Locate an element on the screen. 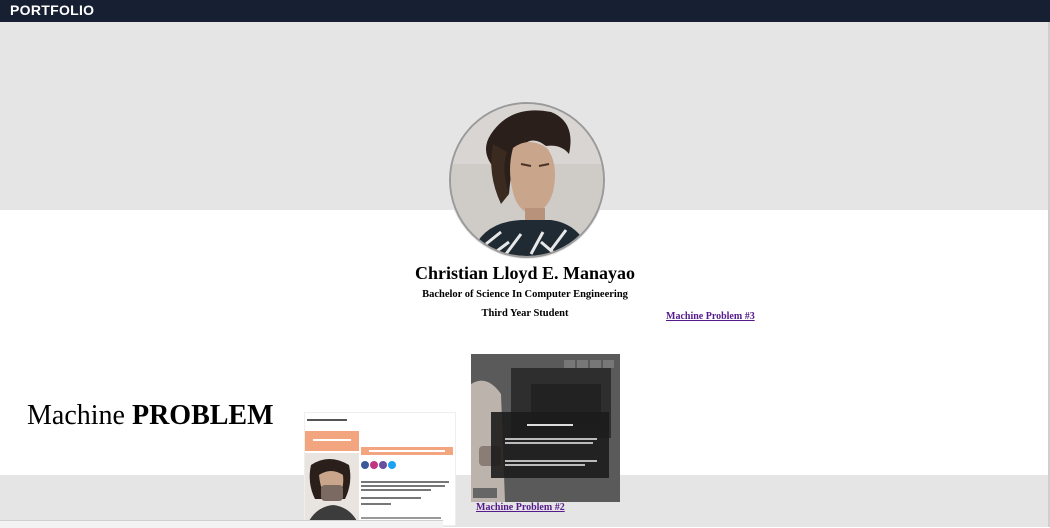 The width and height of the screenshot is (1050, 528). section-title-bold: PROBLEM is located at coordinates (202, 415).